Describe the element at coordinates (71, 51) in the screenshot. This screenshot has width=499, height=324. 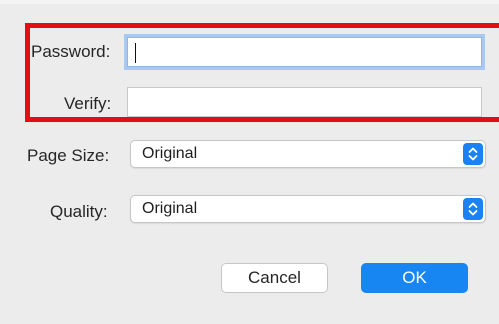
I see `password-label: Password:` at that location.